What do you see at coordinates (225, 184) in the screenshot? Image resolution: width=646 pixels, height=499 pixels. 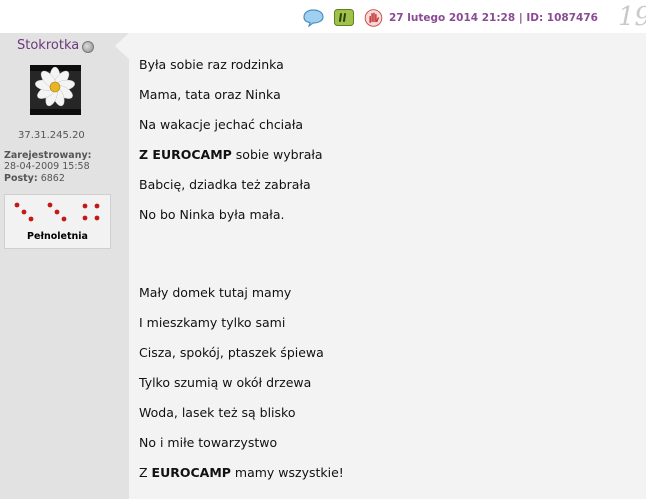 I see `poem-line: Babcię, dziadka też zabrała` at bounding box center [225, 184].